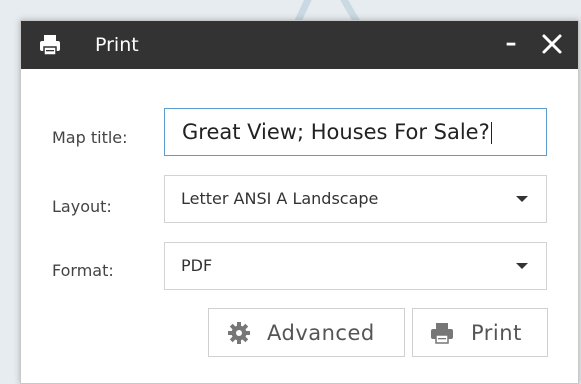 This screenshot has width=581, height=384. What do you see at coordinates (117, 45) in the screenshot?
I see `panel-title: Print` at bounding box center [117, 45].